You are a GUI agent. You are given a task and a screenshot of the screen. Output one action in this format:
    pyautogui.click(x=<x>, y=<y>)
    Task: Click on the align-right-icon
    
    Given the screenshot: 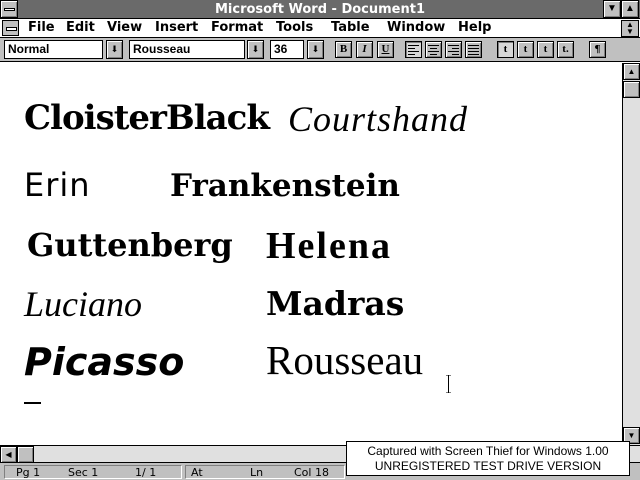 What is the action you would take?
    pyautogui.click(x=453, y=50)
    